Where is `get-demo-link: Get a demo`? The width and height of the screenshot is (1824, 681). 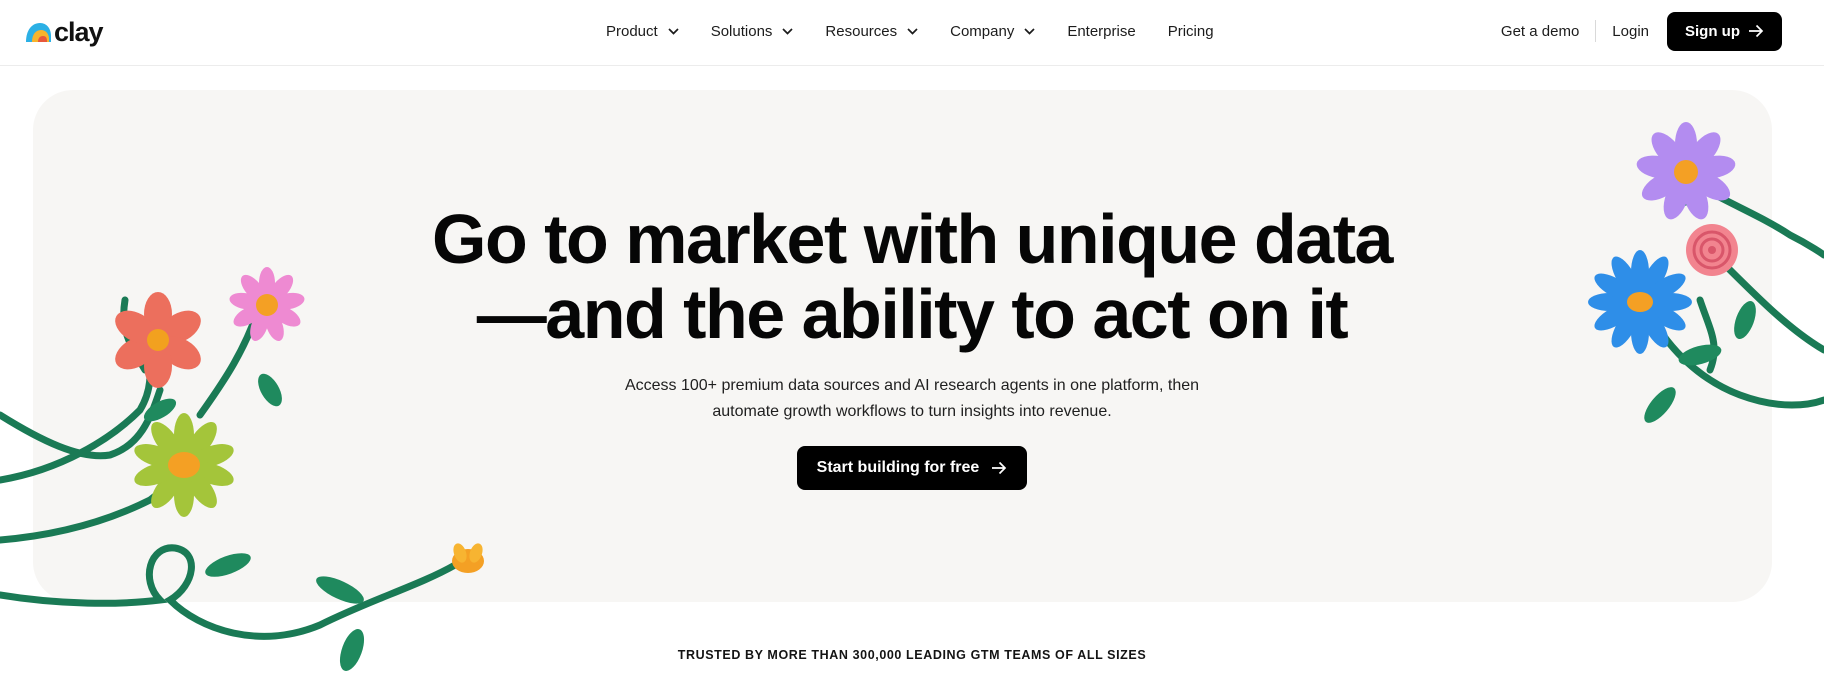
get-demo-link: Get a demo is located at coordinates (1540, 31).